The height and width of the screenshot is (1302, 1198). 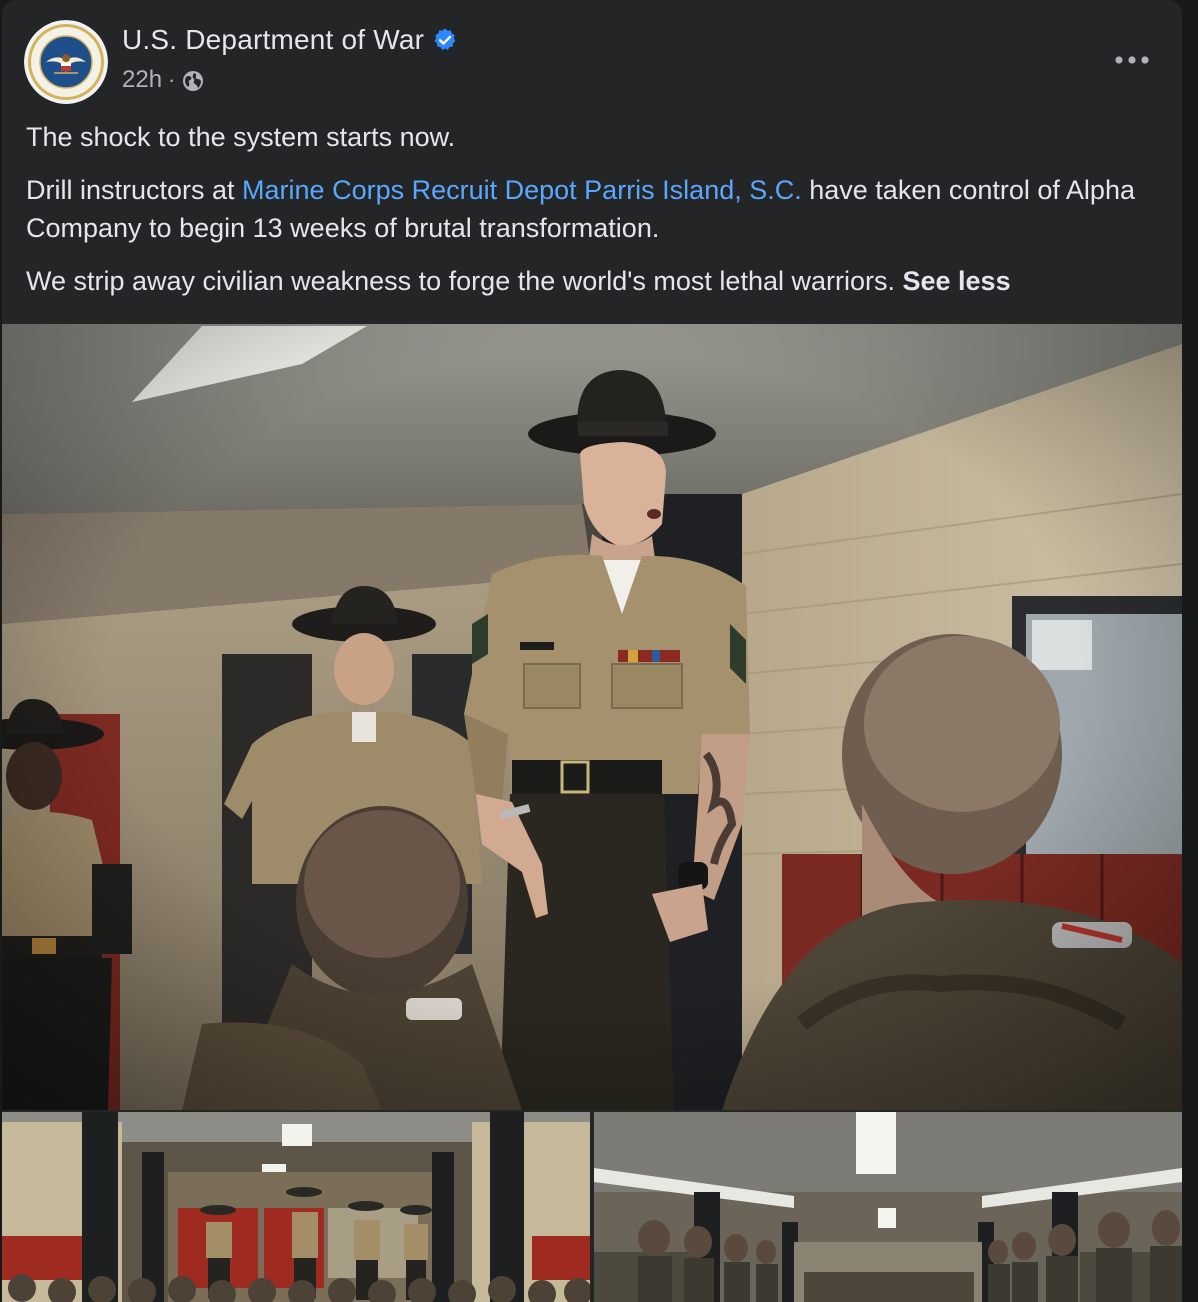 I want to click on globe-icon, so click(x=193, y=81).